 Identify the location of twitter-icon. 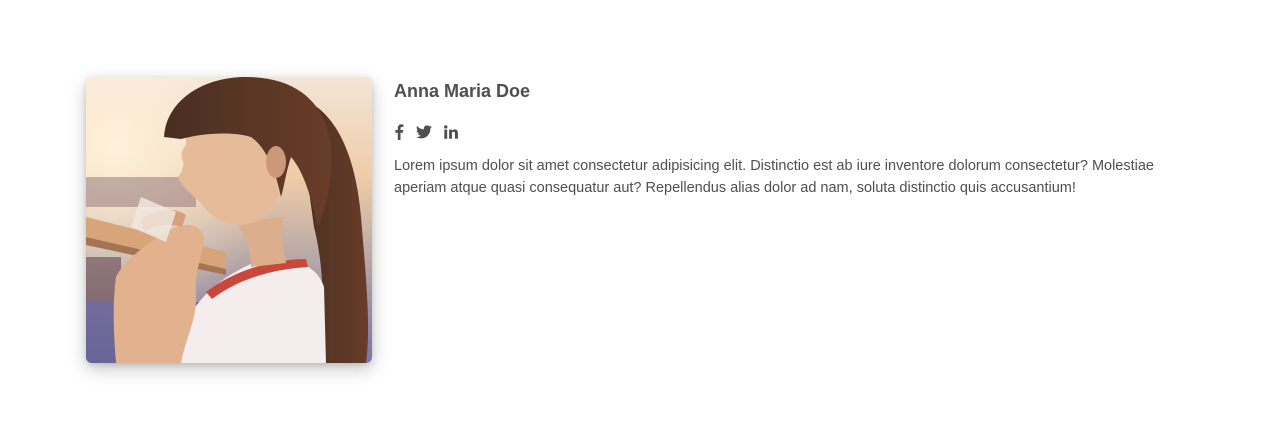
(424, 132).